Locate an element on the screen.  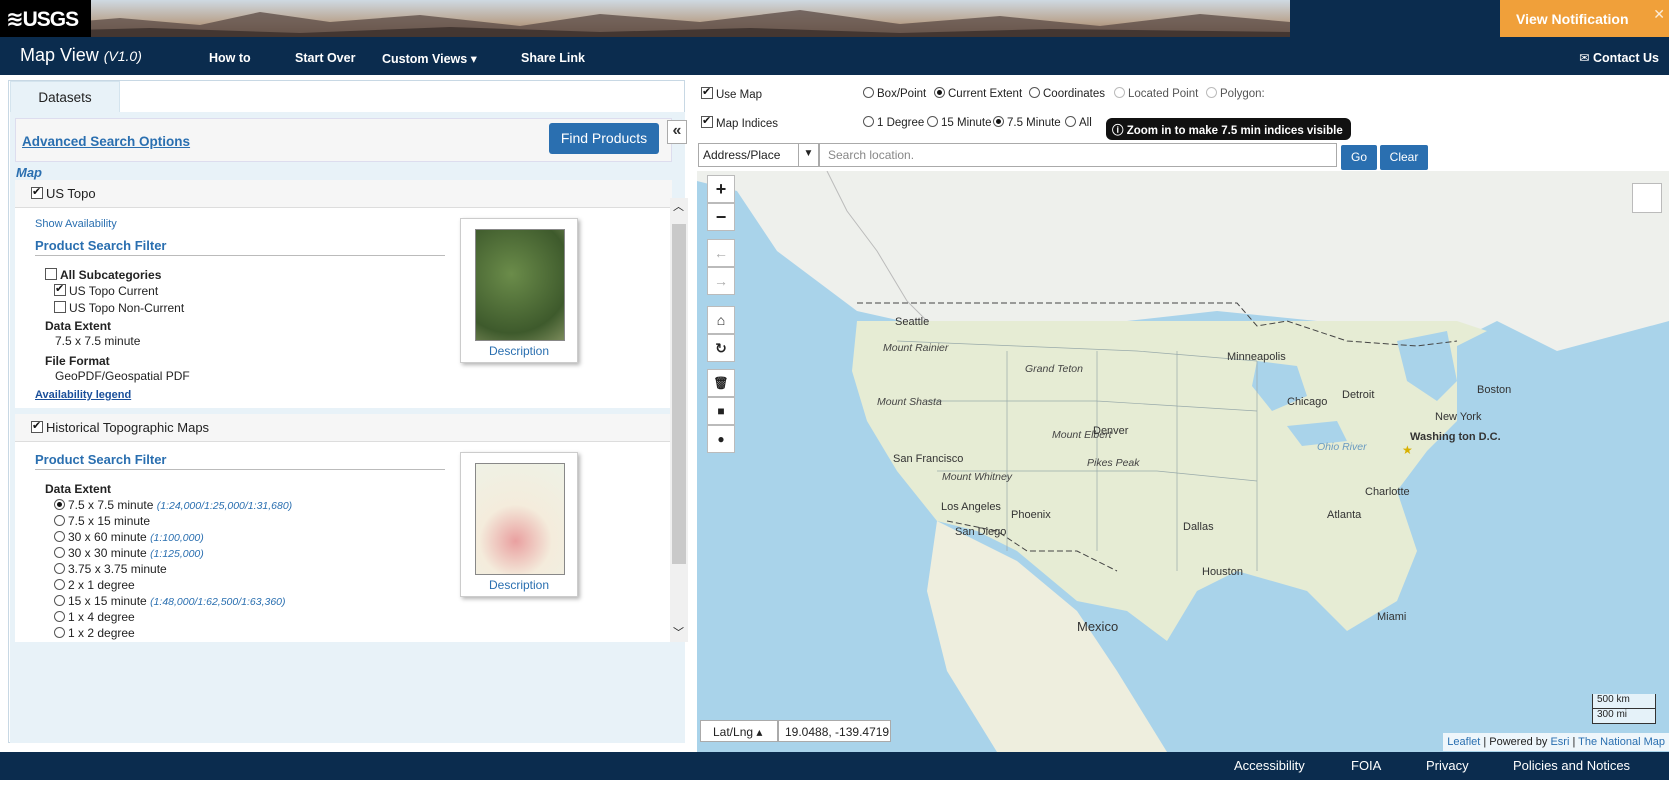
footer-privacy: Privacy is located at coordinates (1447, 765).